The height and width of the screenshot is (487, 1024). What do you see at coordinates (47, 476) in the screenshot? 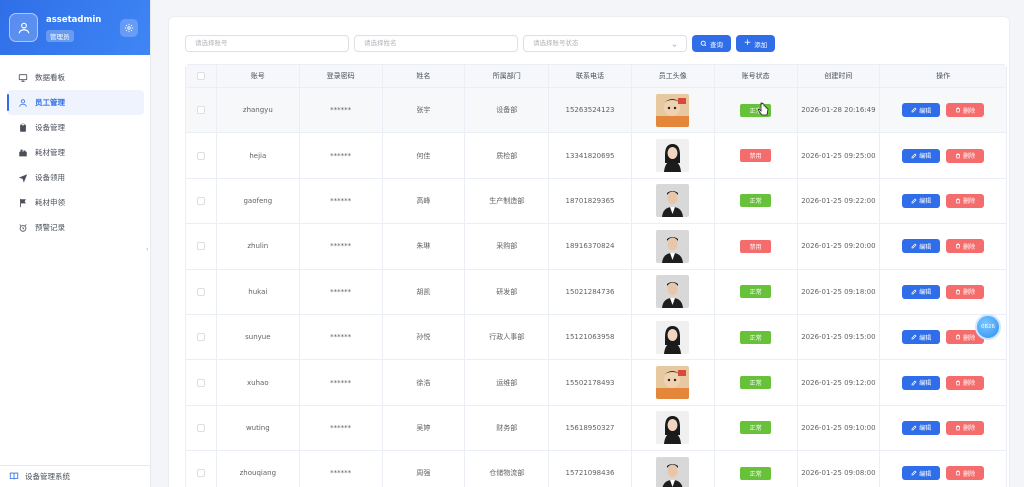
I see `system-name: 设备管理系统` at bounding box center [47, 476].